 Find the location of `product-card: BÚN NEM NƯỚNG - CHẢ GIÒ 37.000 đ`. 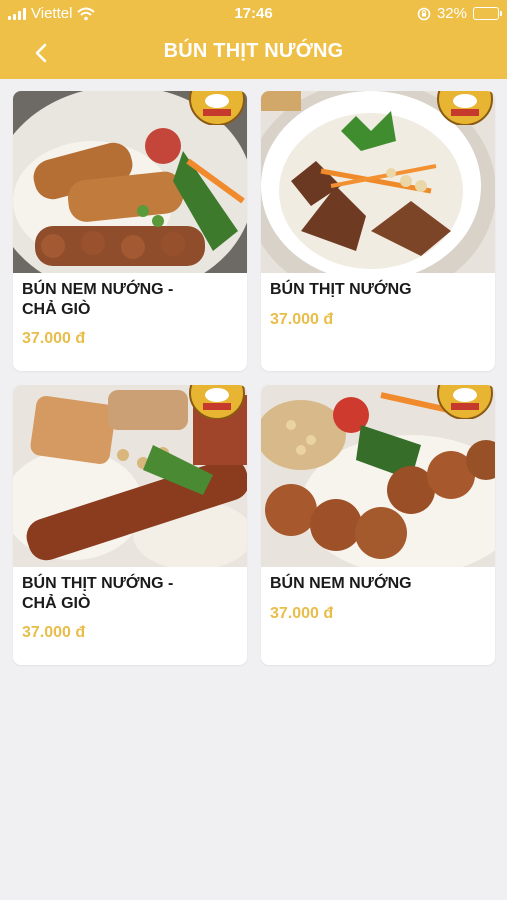

product-card: BÚN NEM NƯỚNG - CHẢ GIÒ 37.000 đ is located at coordinates (130, 231).